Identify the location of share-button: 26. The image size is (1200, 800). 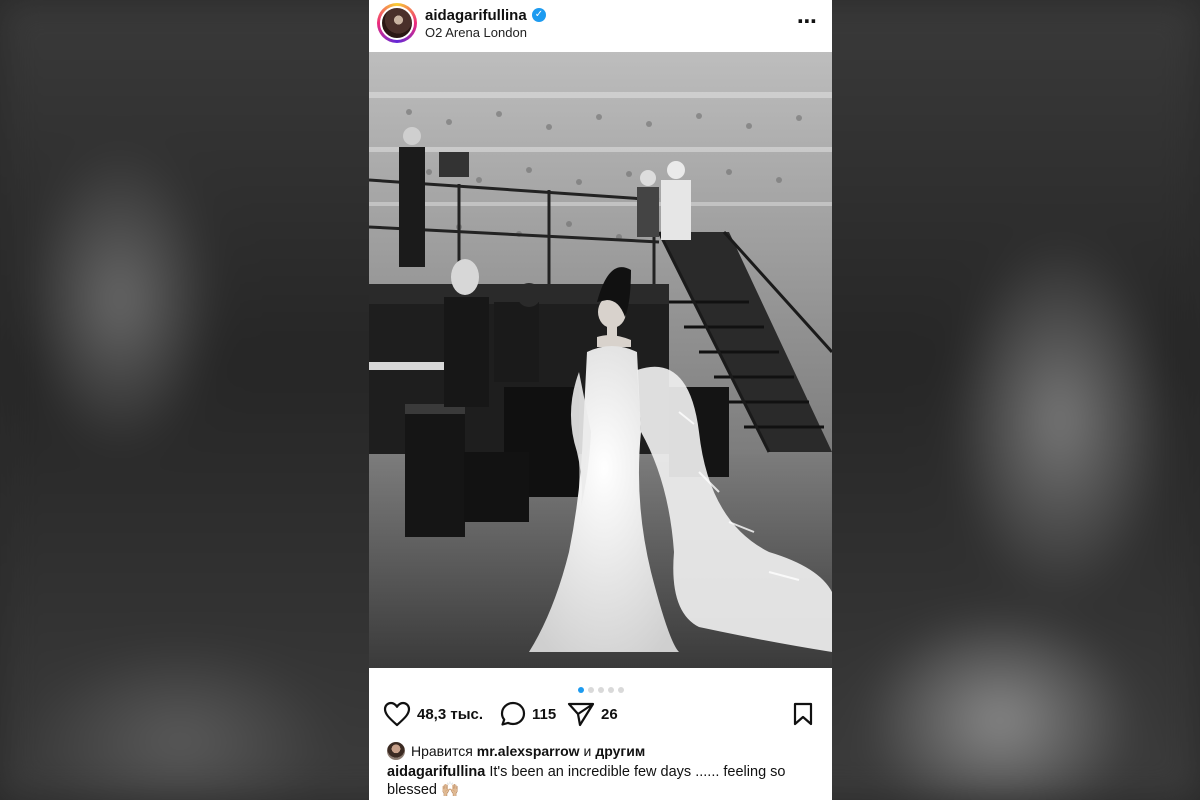
(592, 714).